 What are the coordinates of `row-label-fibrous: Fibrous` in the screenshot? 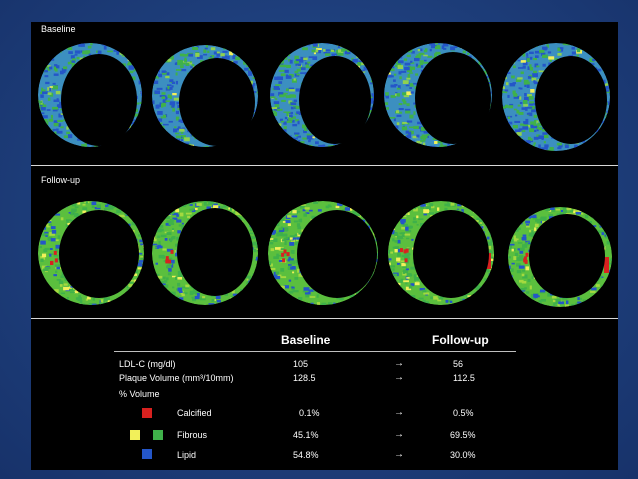 It's located at (192, 435).